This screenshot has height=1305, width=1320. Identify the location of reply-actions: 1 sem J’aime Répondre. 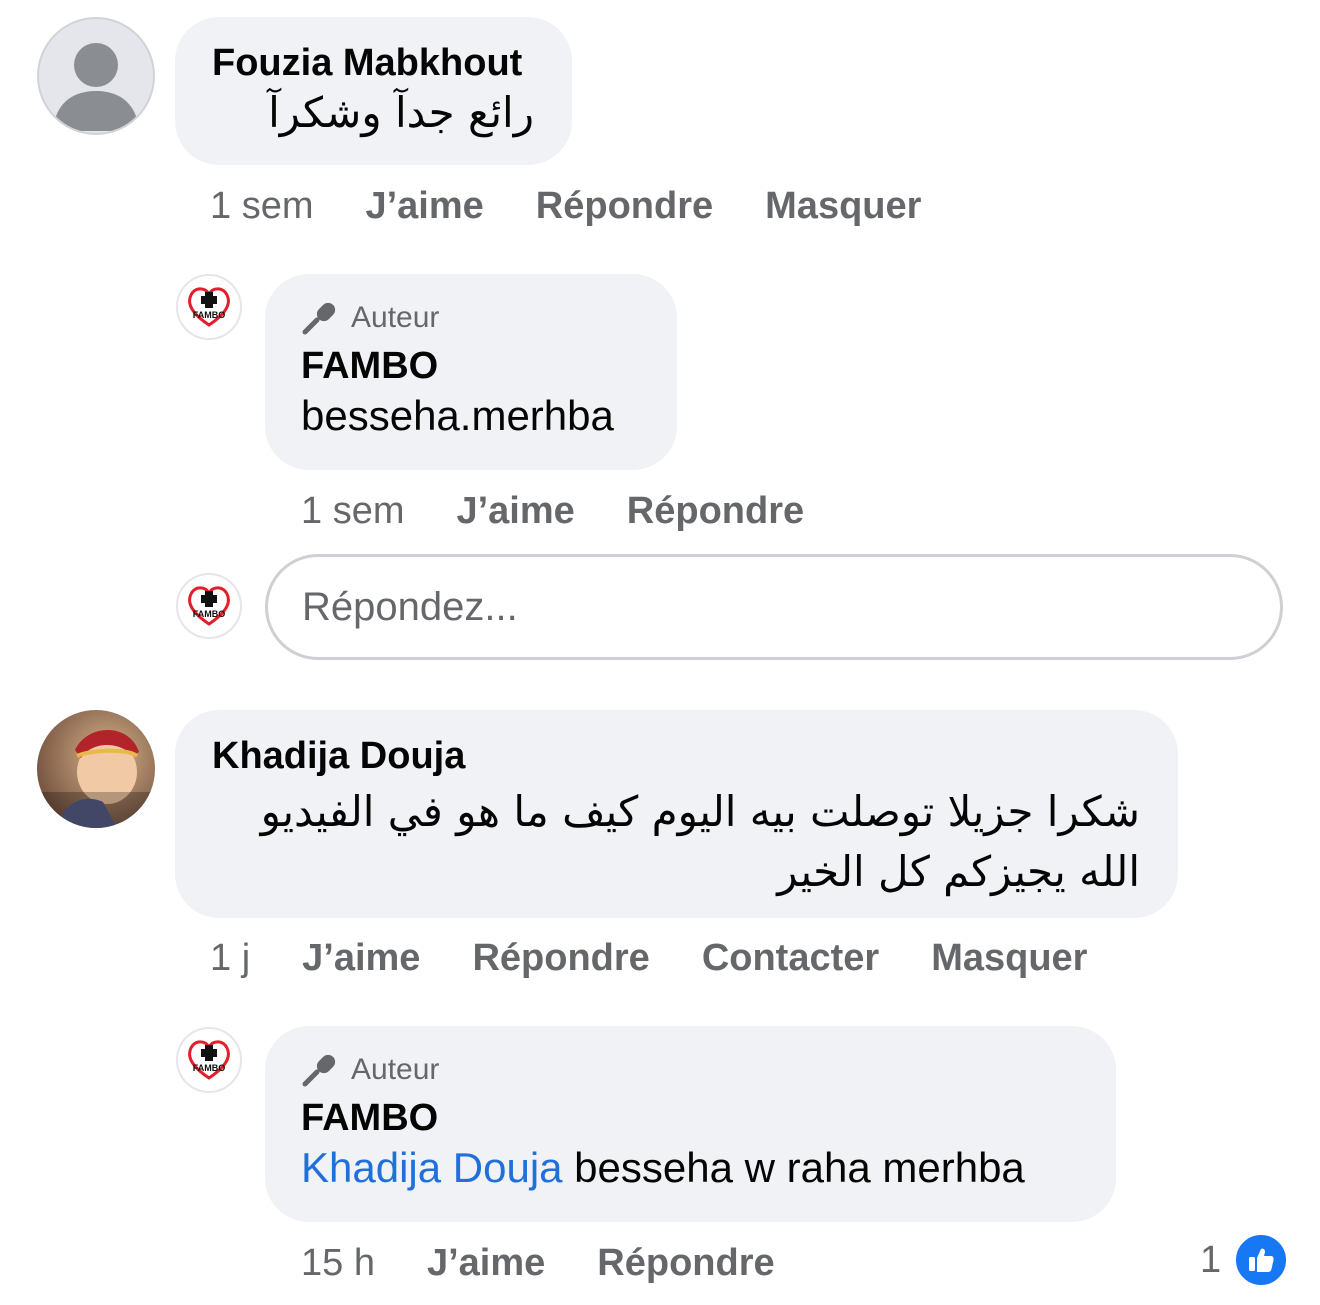
(552, 511).